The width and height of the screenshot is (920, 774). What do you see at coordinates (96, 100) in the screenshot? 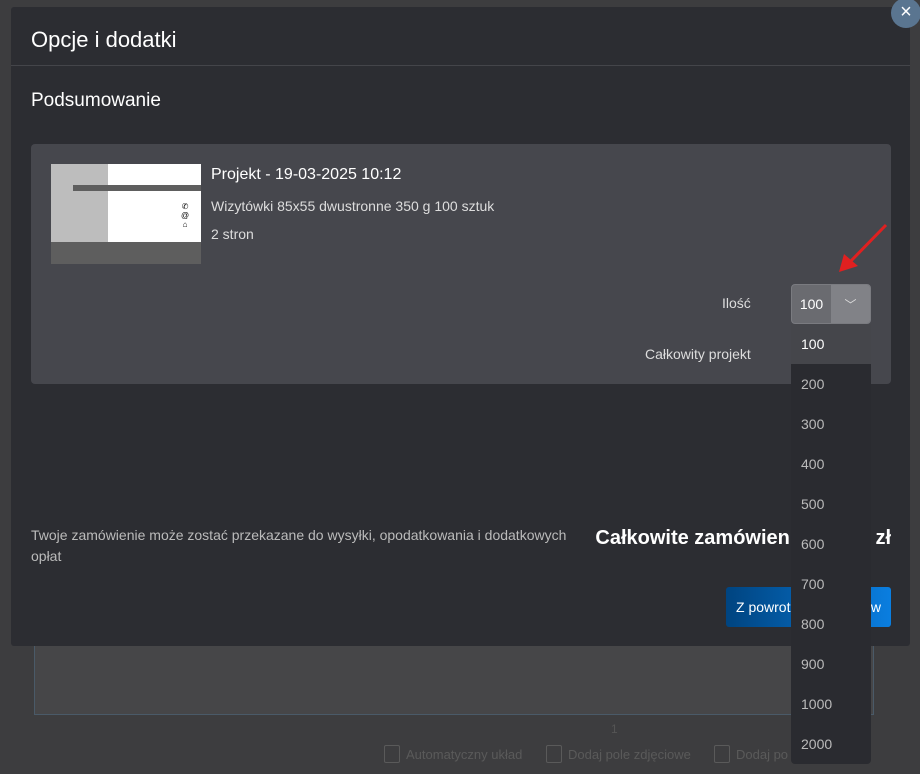
I see `section-title: Podsumowanie` at bounding box center [96, 100].